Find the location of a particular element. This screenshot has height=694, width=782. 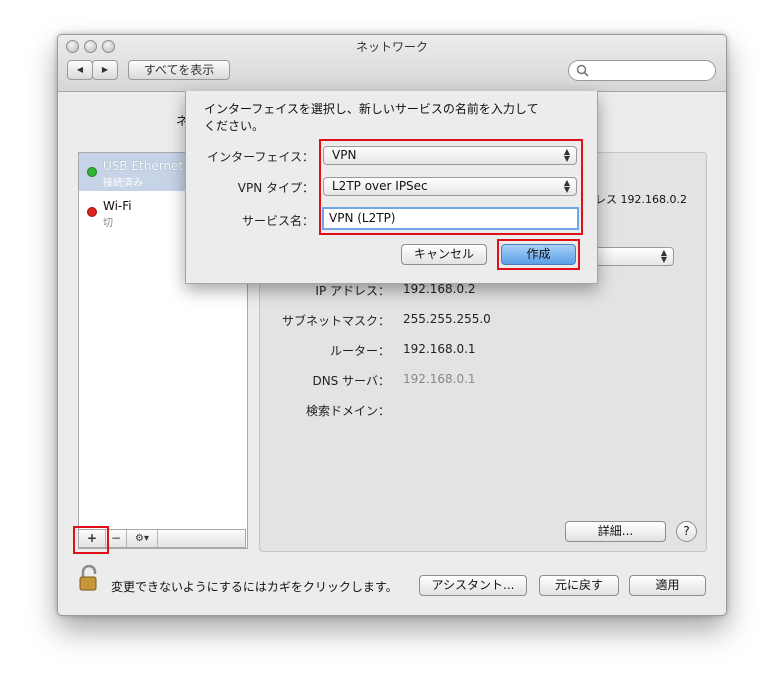

forward-button: ▶ is located at coordinates (105, 70).